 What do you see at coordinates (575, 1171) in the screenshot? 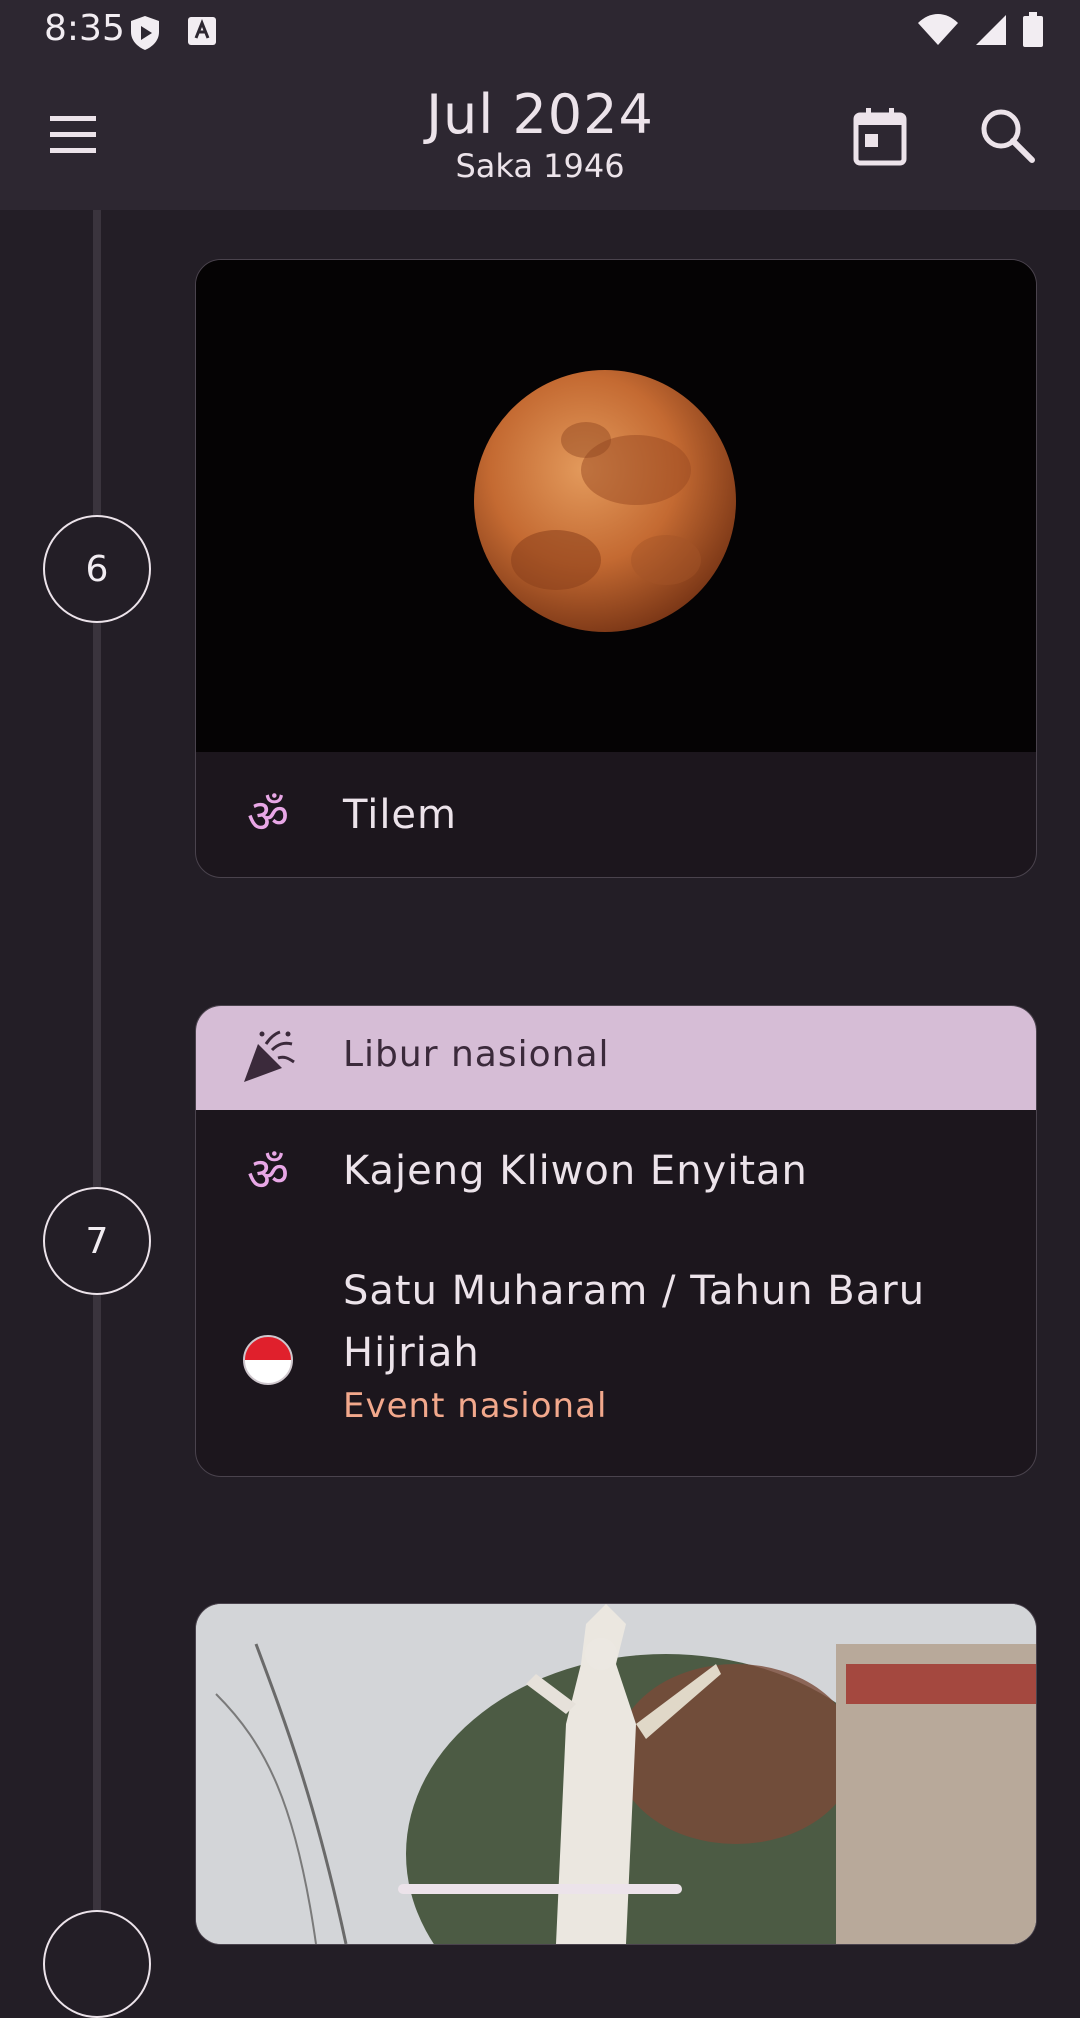
I see `event-title: Kajeng Kliwon Enyitan` at bounding box center [575, 1171].